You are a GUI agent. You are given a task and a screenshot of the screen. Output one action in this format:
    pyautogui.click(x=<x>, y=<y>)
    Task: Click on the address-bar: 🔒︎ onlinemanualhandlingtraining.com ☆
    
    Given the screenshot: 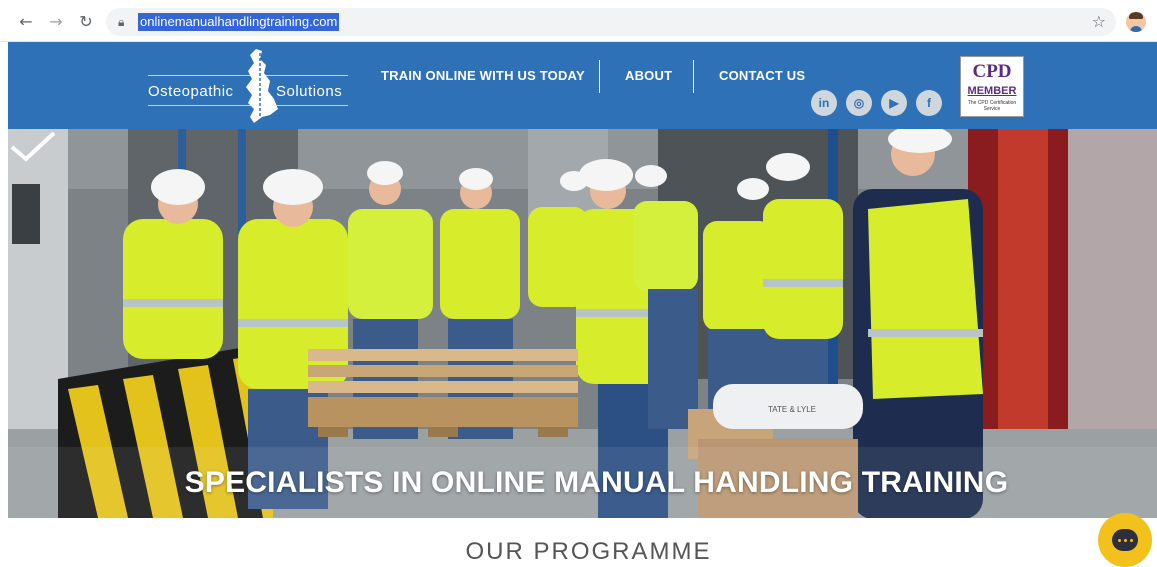 What is the action you would take?
    pyautogui.click(x=611, y=22)
    